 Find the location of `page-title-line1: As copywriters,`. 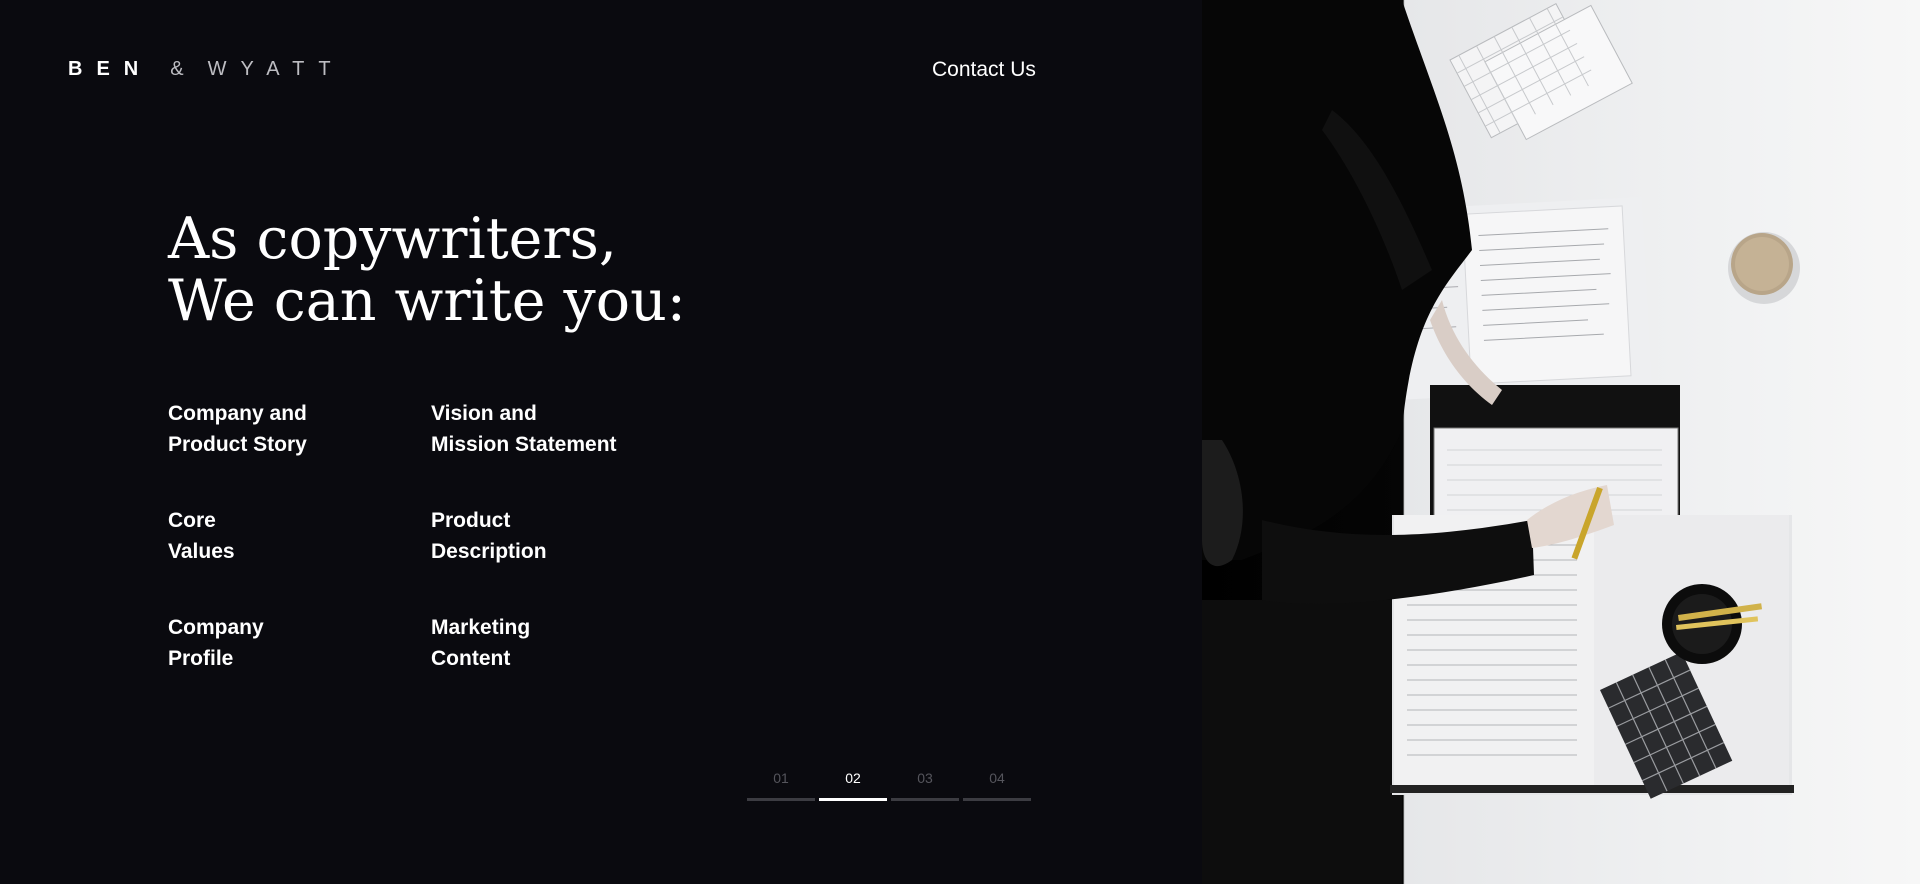

page-title-line1: As copywriters, is located at coordinates (392, 239).